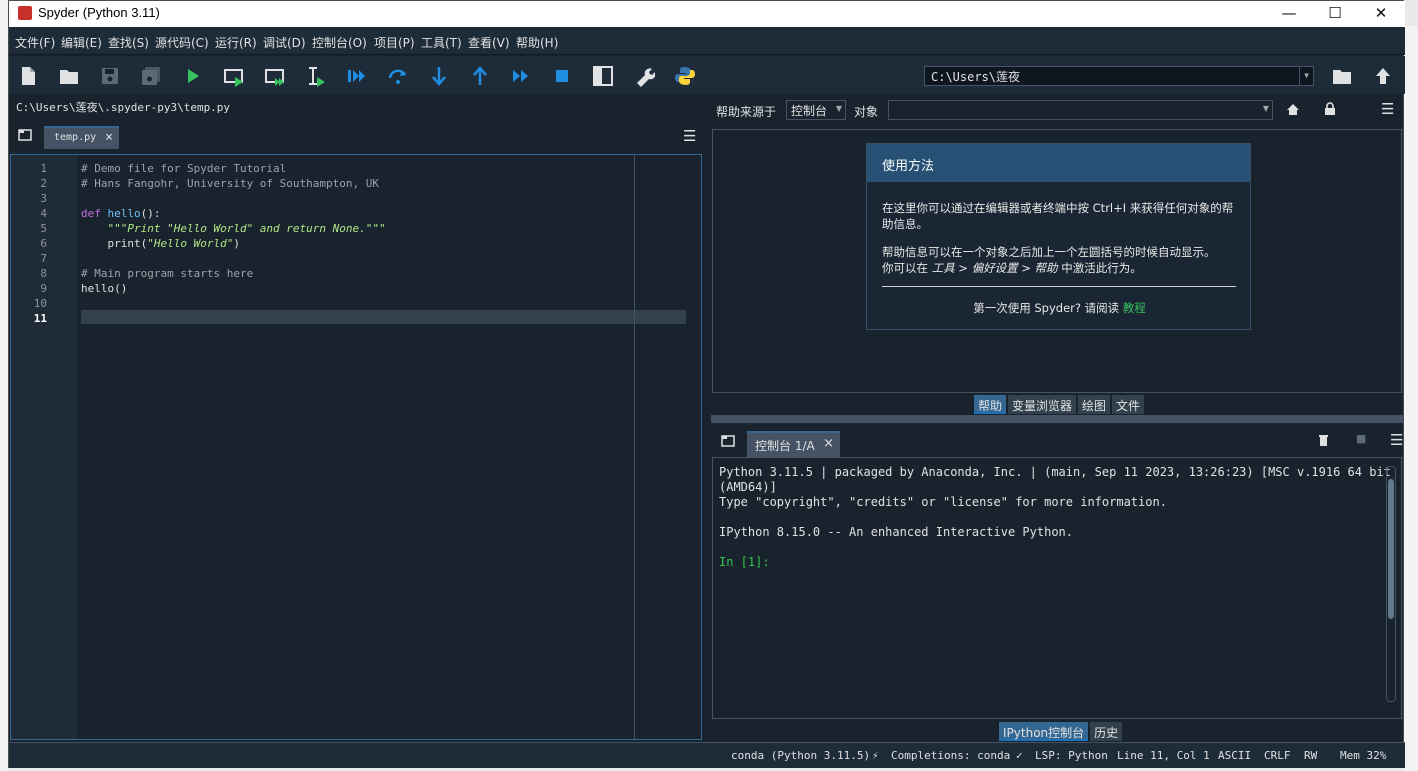 The width and height of the screenshot is (1418, 771). I want to click on desktop-background-right, so click(1411, 398).